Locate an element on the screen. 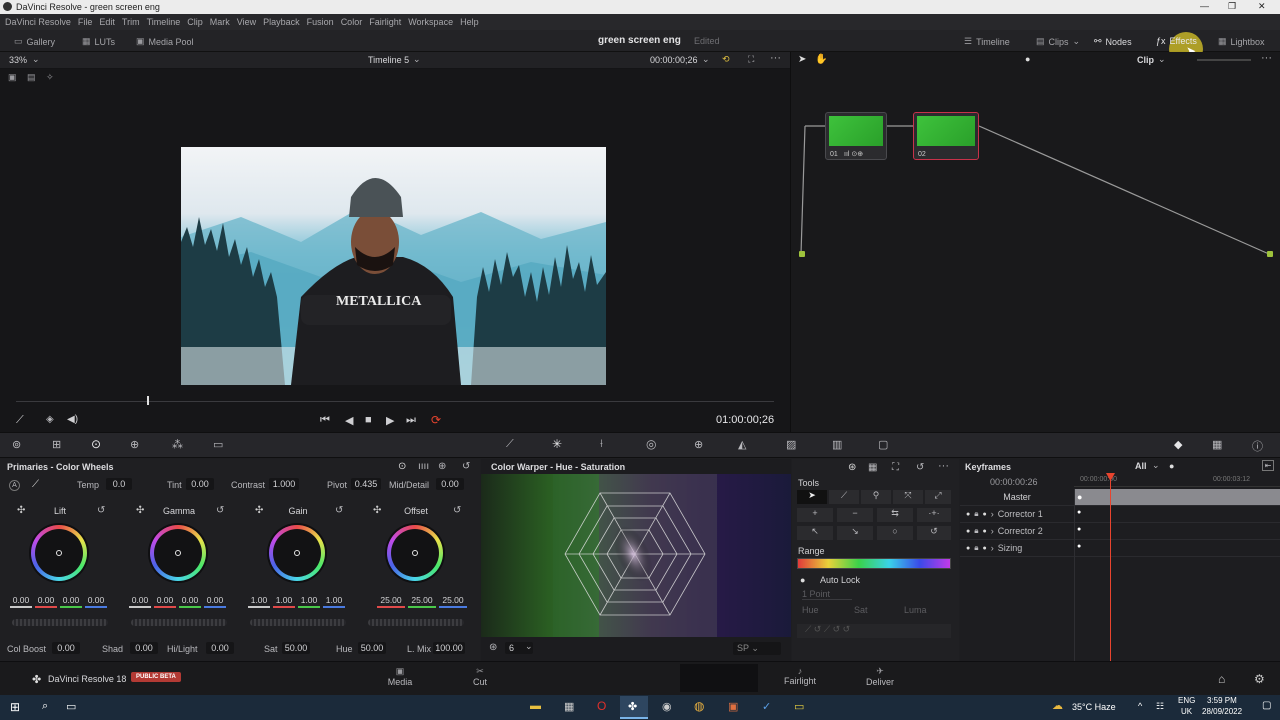  keyframe-playhead is located at coordinates (1110, 567).